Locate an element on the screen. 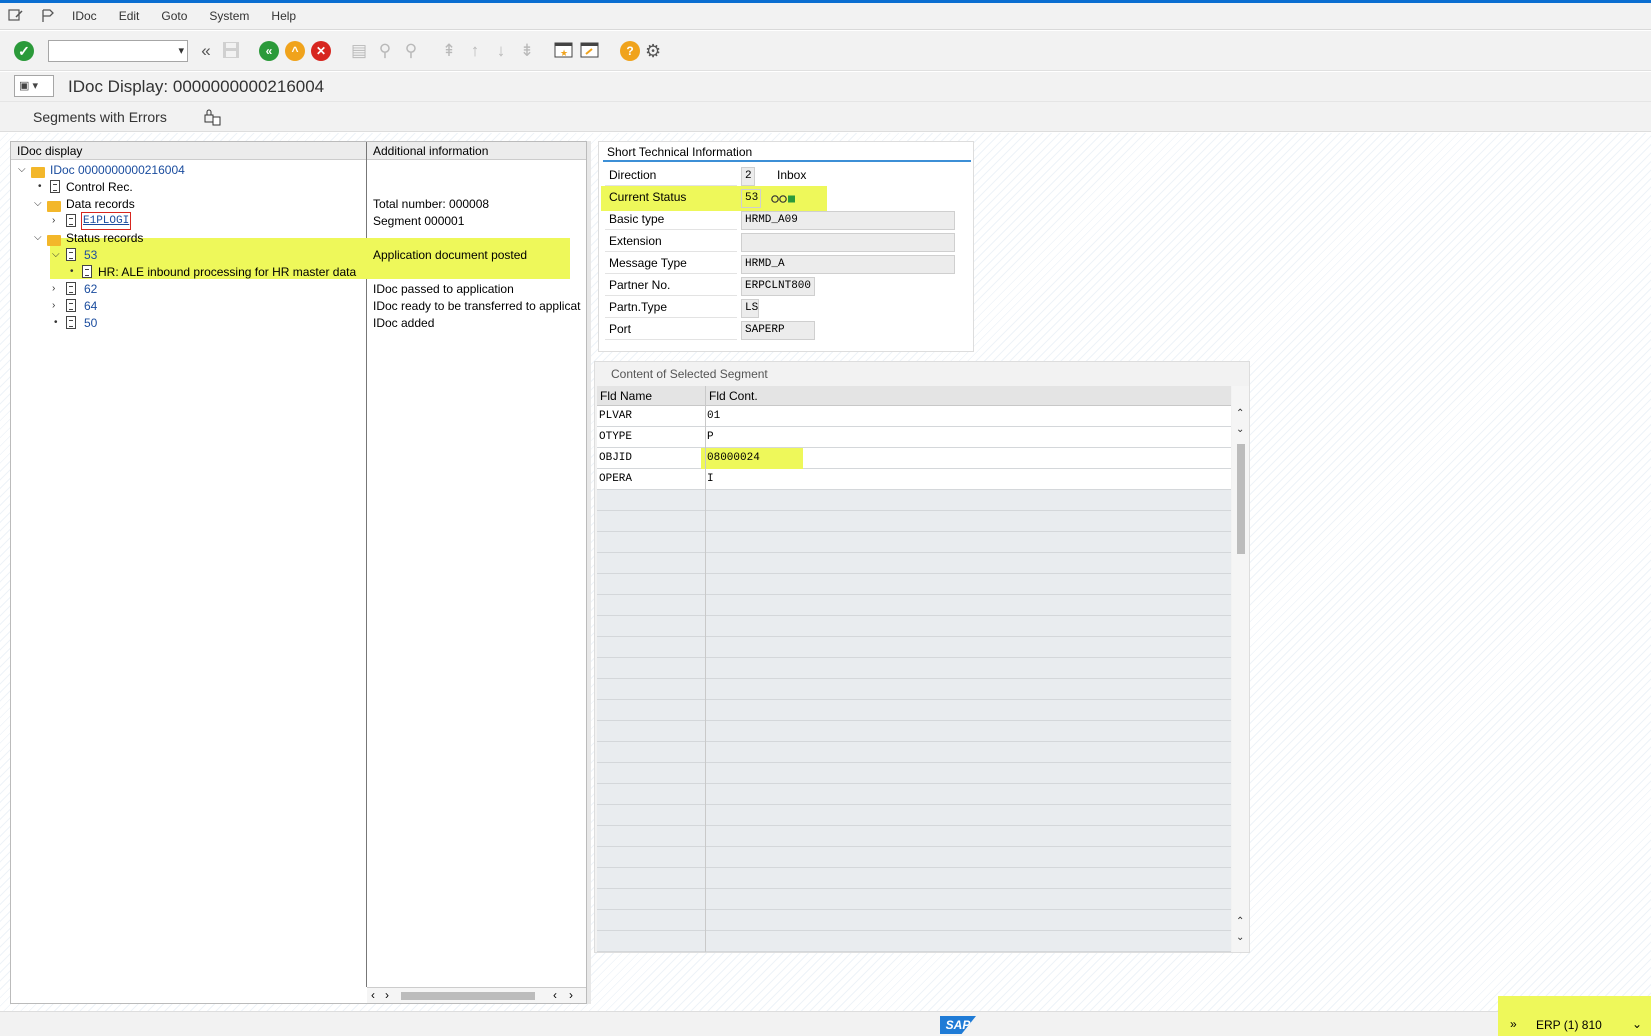 This screenshot has height=1036, width=1651. help-icon: ? is located at coordinates (630, 51).